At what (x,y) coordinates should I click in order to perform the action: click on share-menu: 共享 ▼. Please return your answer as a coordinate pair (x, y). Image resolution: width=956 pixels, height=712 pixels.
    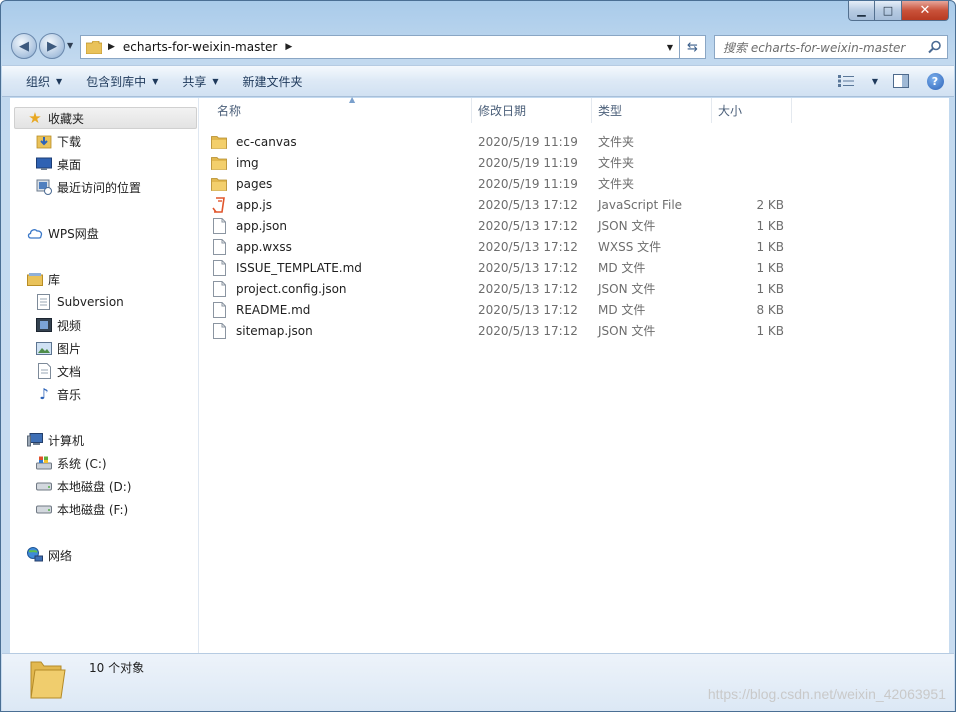
    Looking at the image, I should click on (200, 81).